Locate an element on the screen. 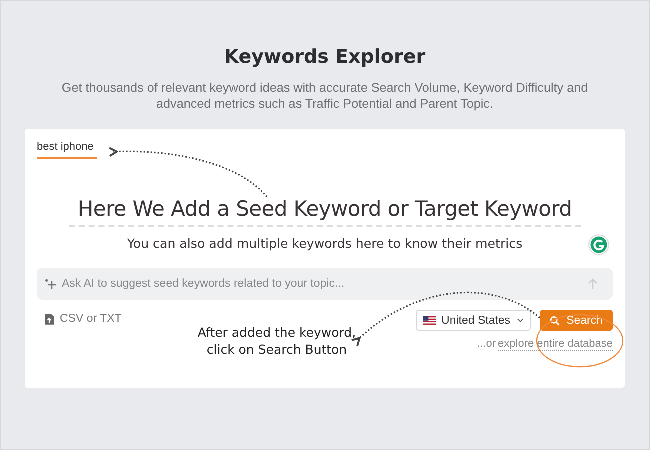 The height and width of the screenshot is (450, 650). search-button: Search is located at coordinates (576, 320).